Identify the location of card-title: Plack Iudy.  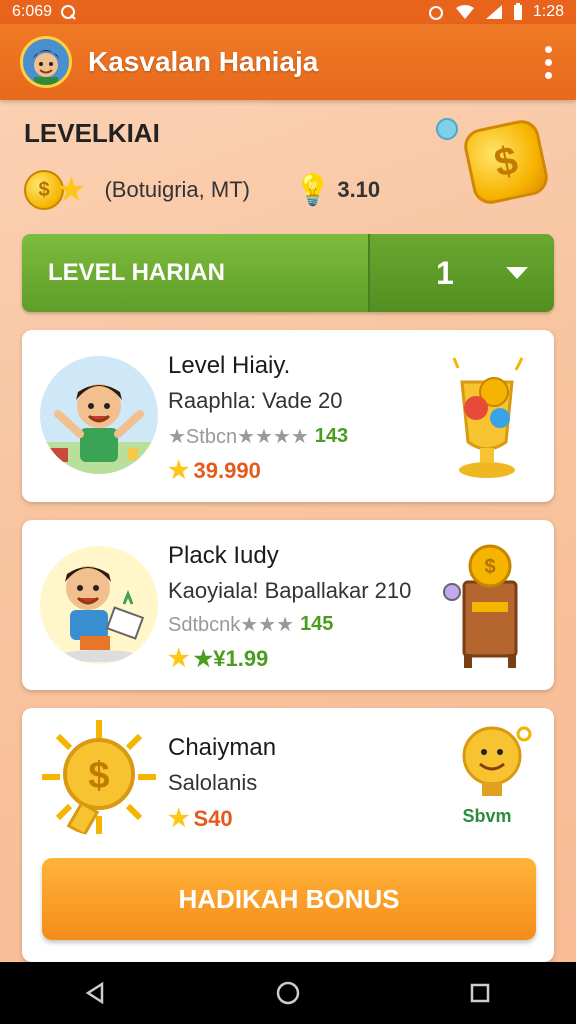
(223, 555).